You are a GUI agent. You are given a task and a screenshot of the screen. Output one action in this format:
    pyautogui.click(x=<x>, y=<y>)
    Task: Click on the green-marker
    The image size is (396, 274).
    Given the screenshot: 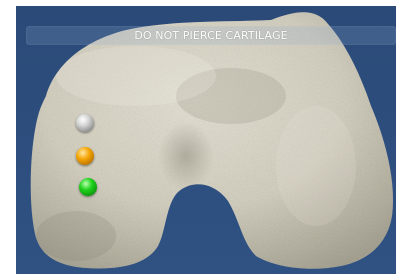 What is the action you would take?
    pyautogui.click(x=88, y=187)
    